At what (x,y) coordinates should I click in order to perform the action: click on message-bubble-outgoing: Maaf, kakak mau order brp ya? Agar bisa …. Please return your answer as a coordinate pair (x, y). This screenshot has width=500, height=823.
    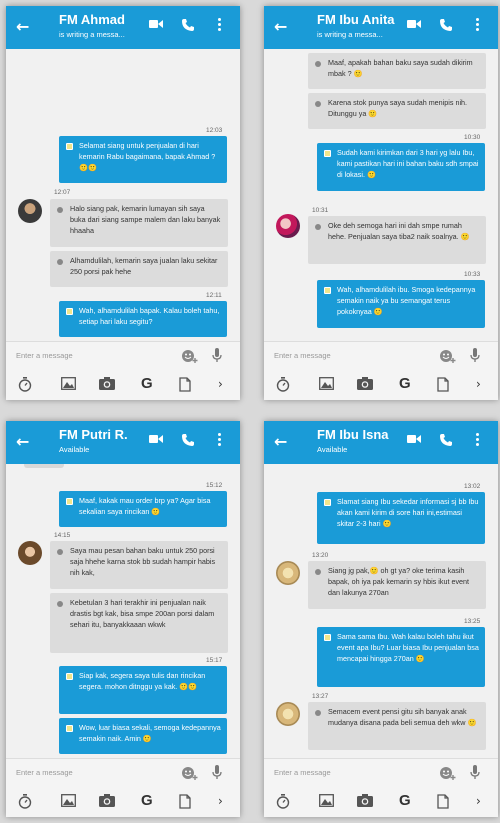
    Looking at the image, I should click on (143, 509).